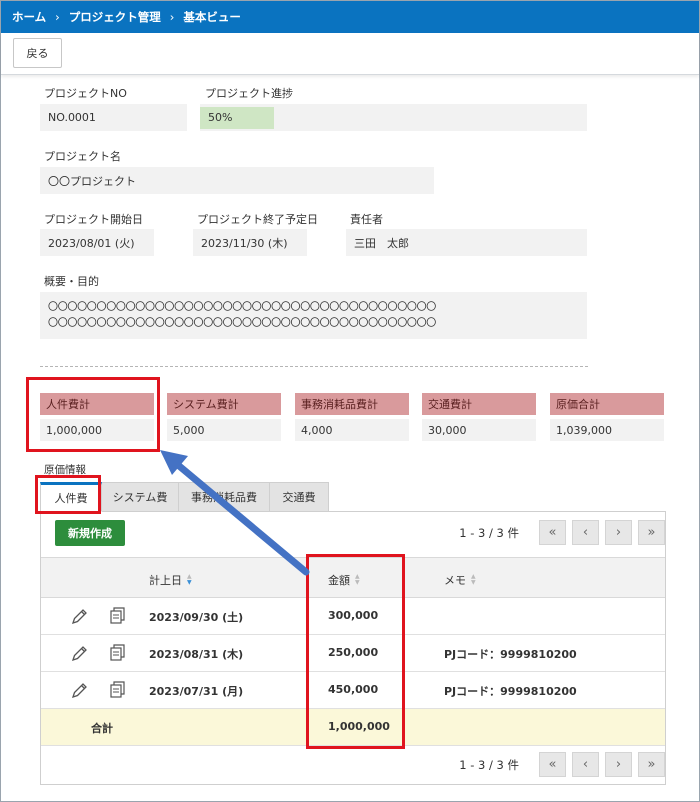 The width and height of the screenshot is (700, 802). Describe the element at coordinates (82, 156) in the screenshot. I see `project-name-label: プロジェクト名` at that location.